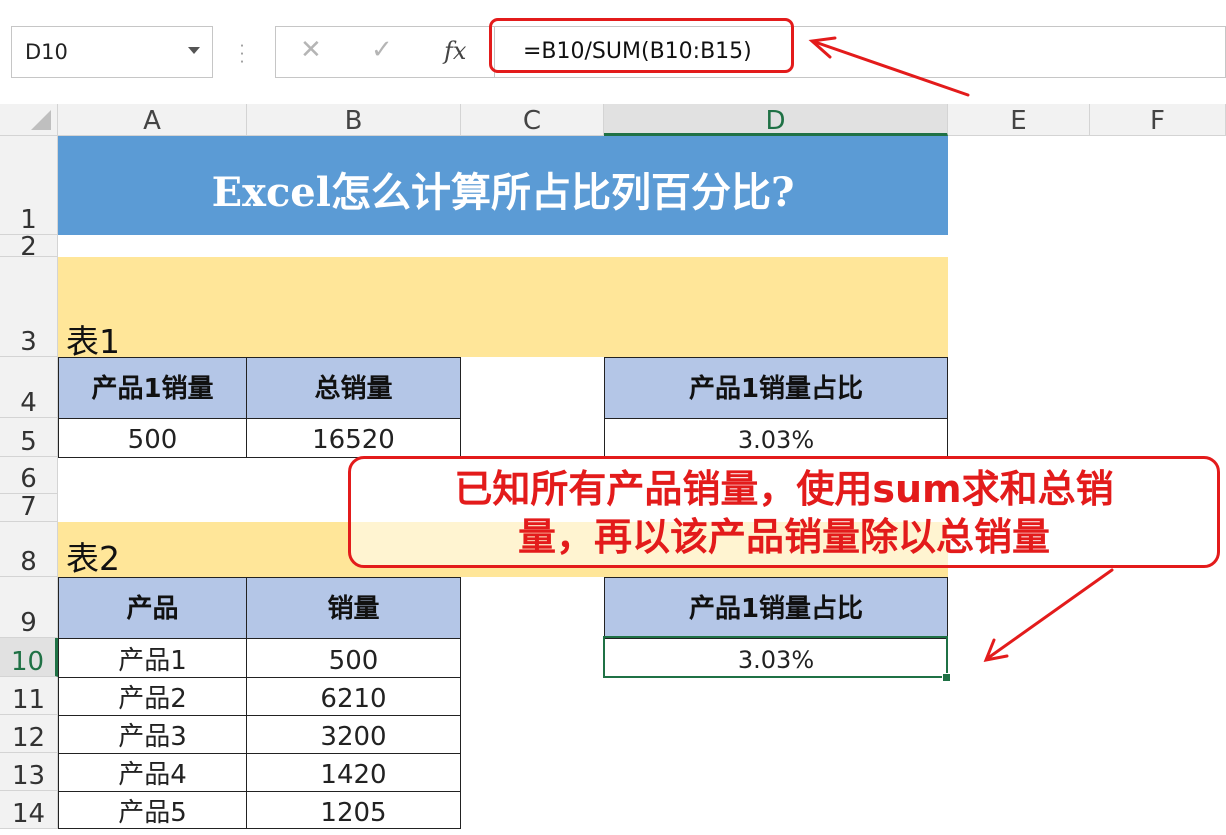 The image size is (1226, 835). Describe the element at coordinates (311, 50) in the screenshot. I see `cancel-icon: ✕` at that location.